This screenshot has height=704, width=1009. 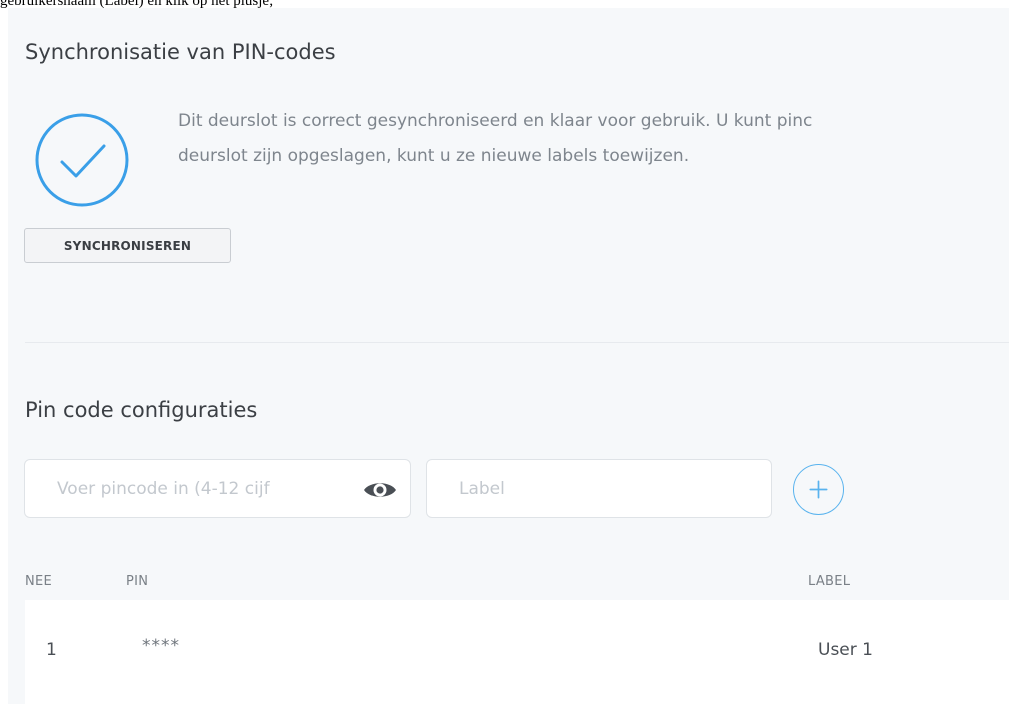 What do you see at coordinates (82, 160) in the screenshot?
I see `check-circle-icon` at bounding box center [82, 160].